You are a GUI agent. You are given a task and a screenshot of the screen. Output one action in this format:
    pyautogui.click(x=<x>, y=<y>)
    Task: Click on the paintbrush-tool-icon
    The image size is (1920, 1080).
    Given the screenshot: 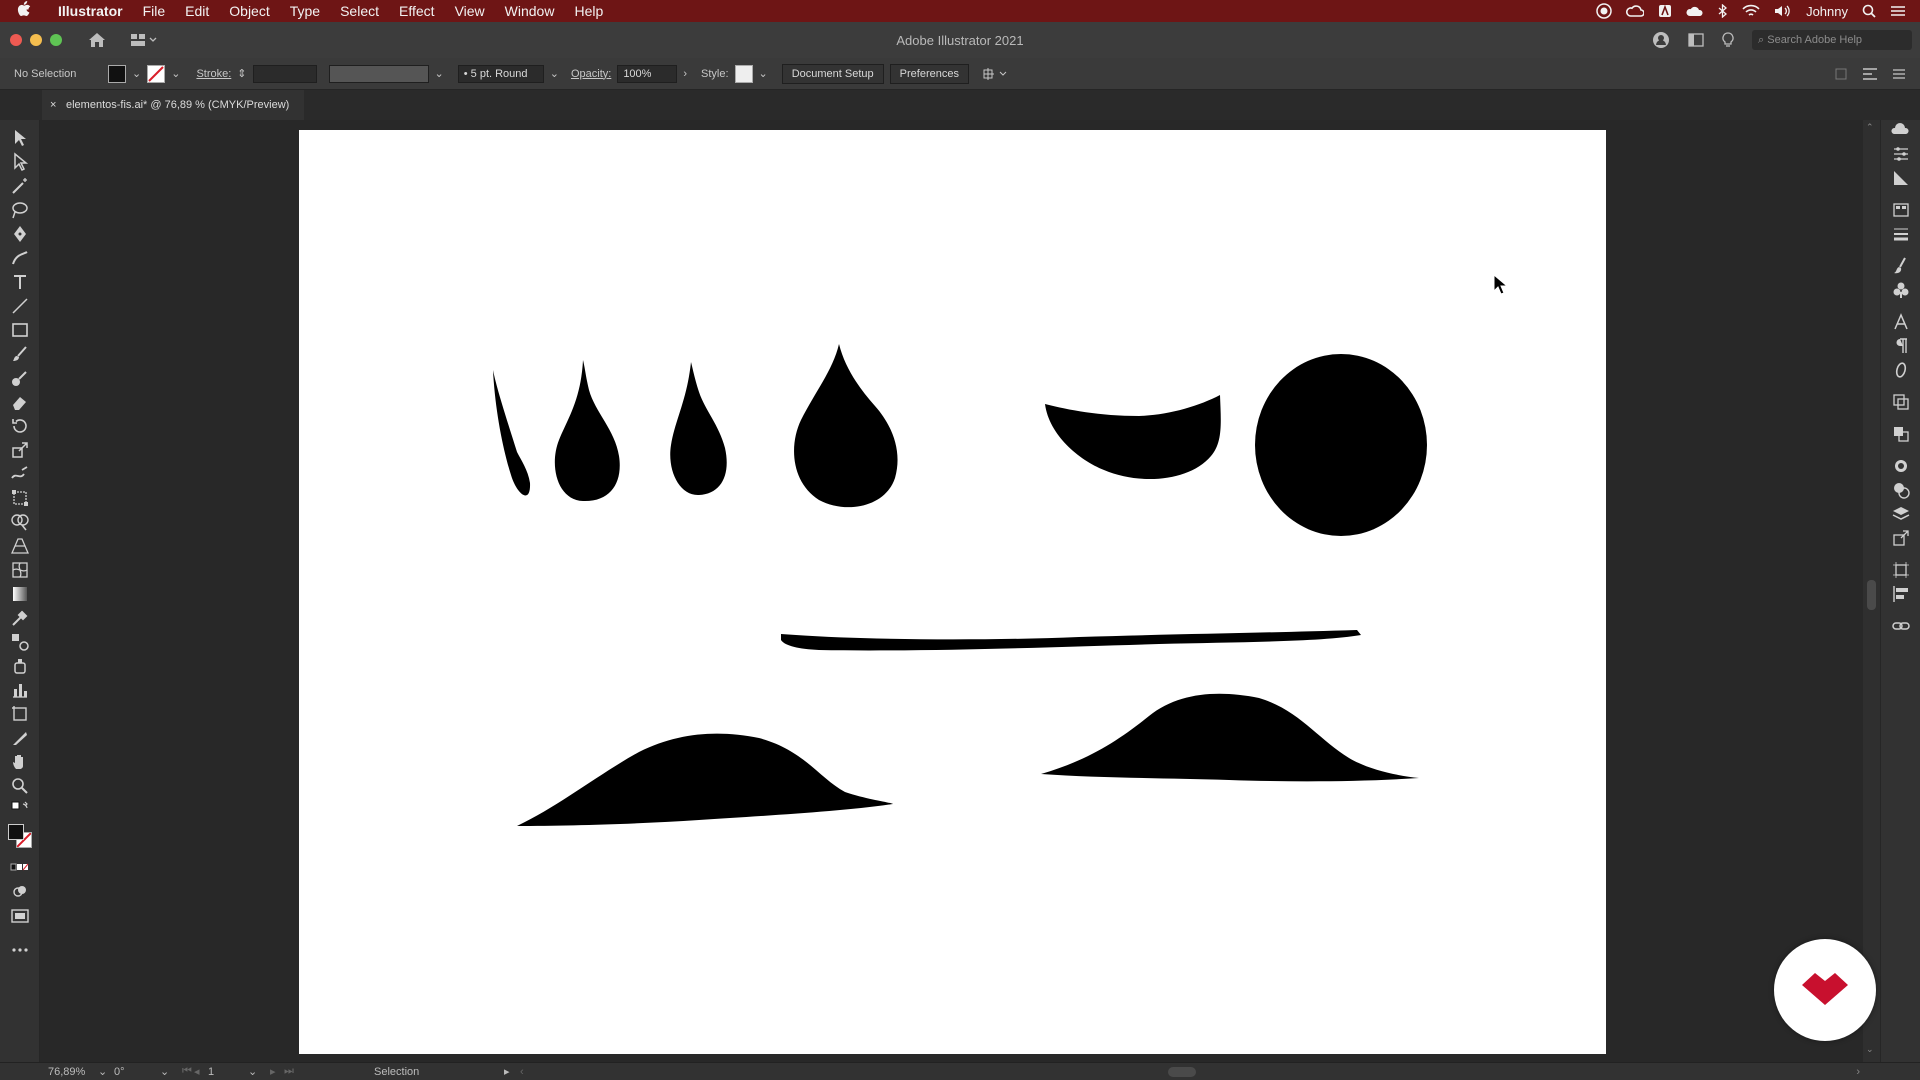 What is the action you would take?
    pyautogui.click(x=20, y=354)
    